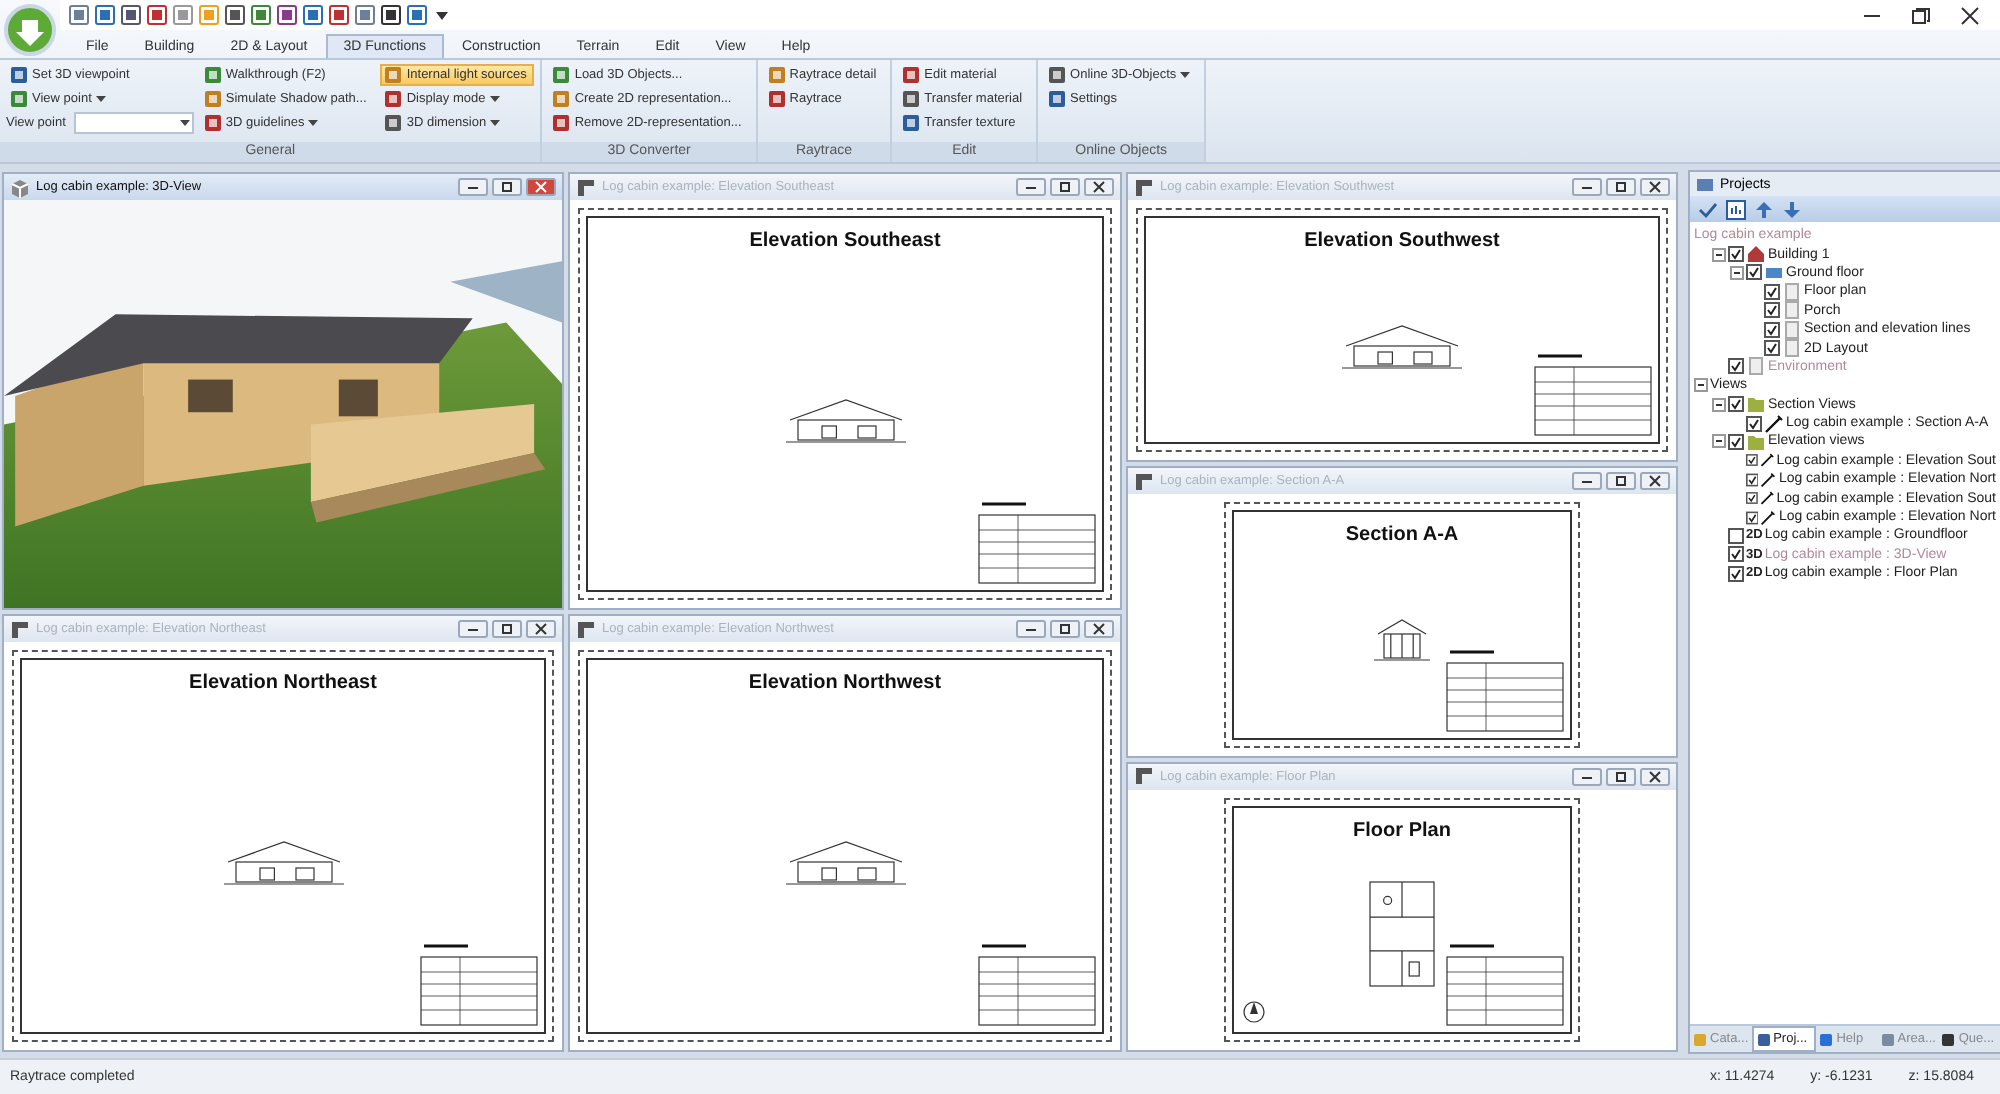 Image resolution: width=2000 pixels, height=1094 pixels. What do you see at coordinates (1402, 830) in the screenshot?
I see `drawing-title: Floor Plan` at bounding box center [1402, 830].